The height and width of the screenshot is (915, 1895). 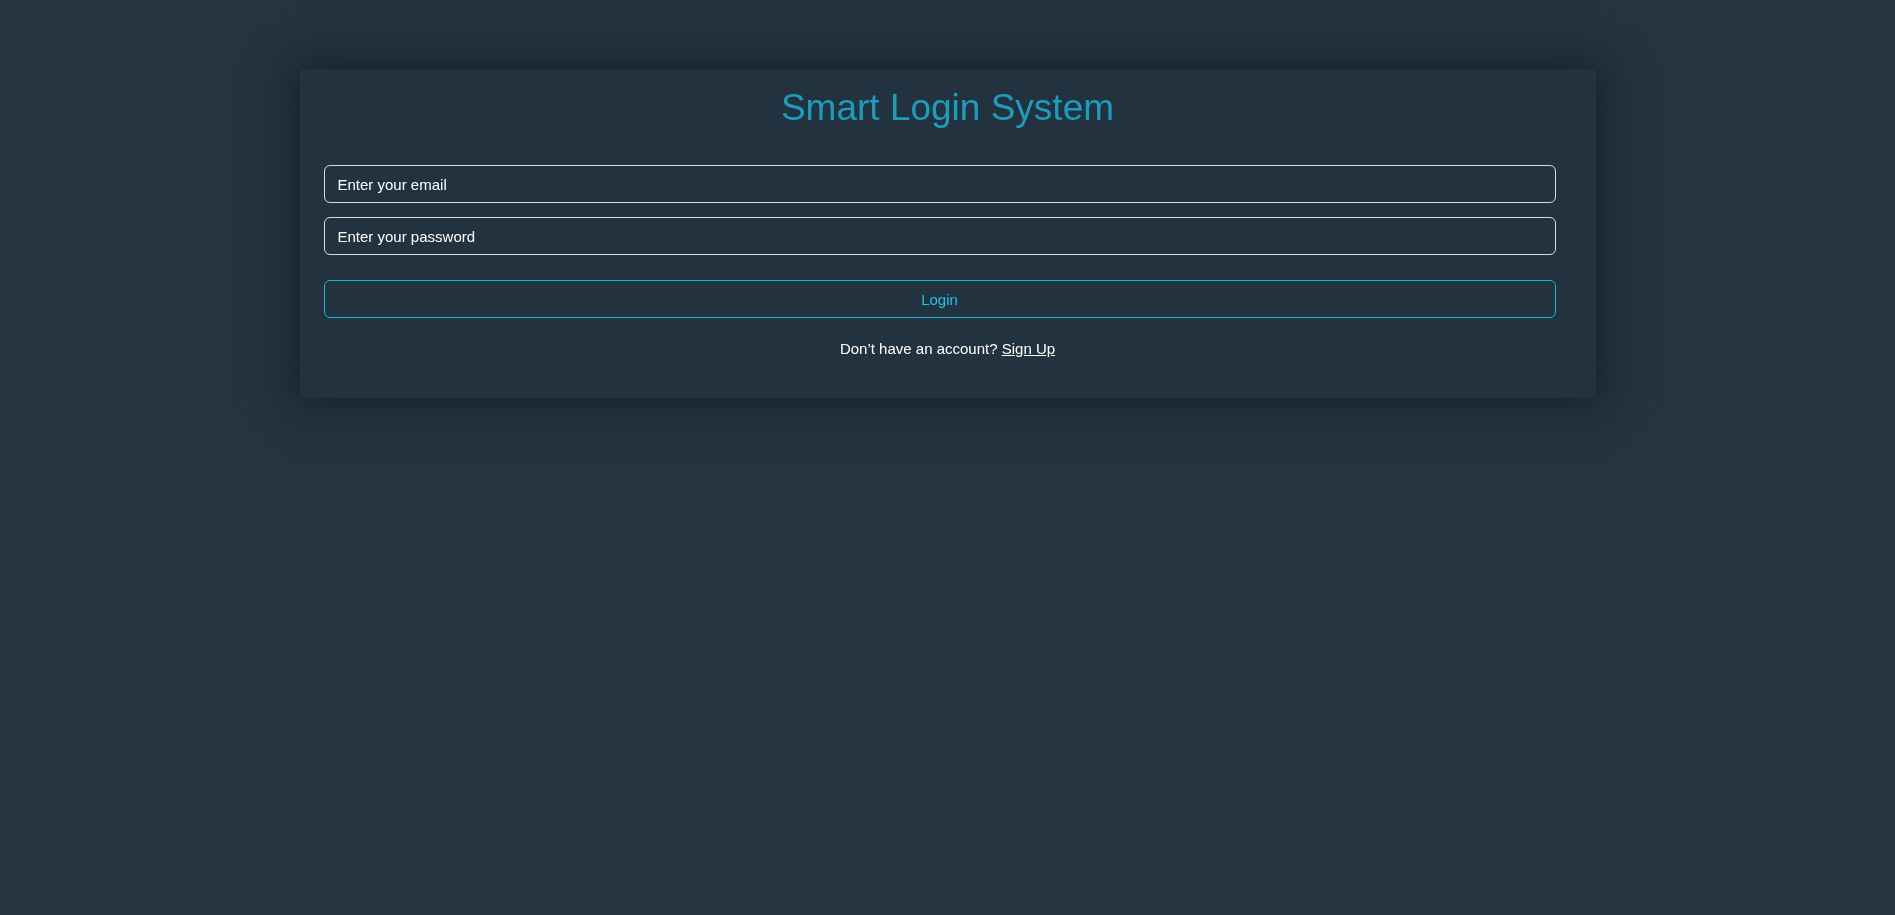 What do you see at coordinates (939, 299) in the screenshot?
I see `login-button: Login` at bounding box center [939, 299].